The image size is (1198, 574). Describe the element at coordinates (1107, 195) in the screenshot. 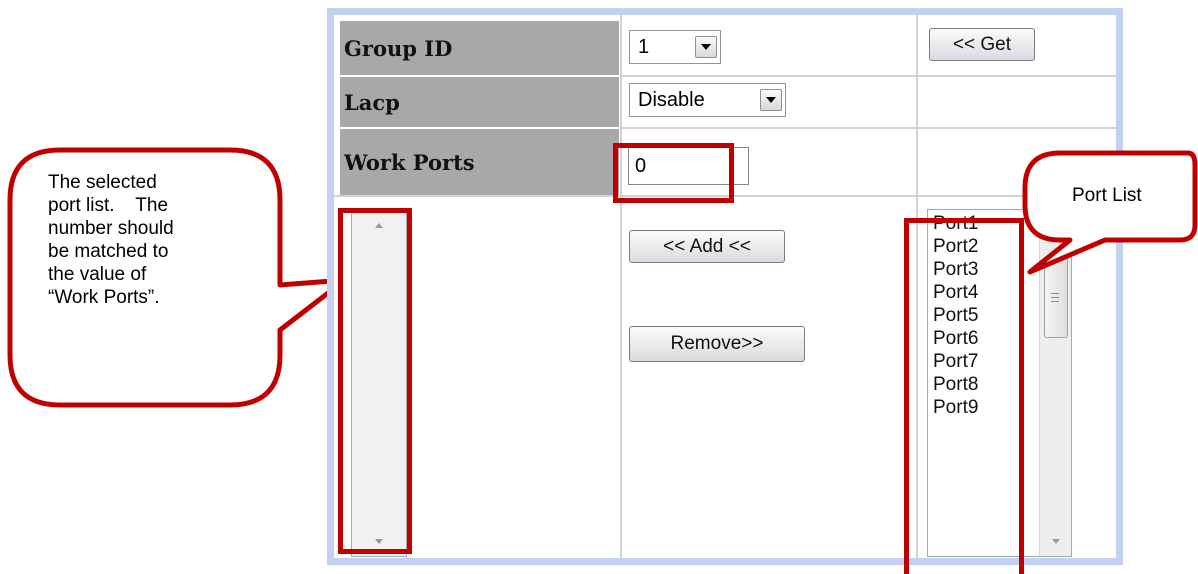

I see `callout-port-list-text: Port List` at that location.